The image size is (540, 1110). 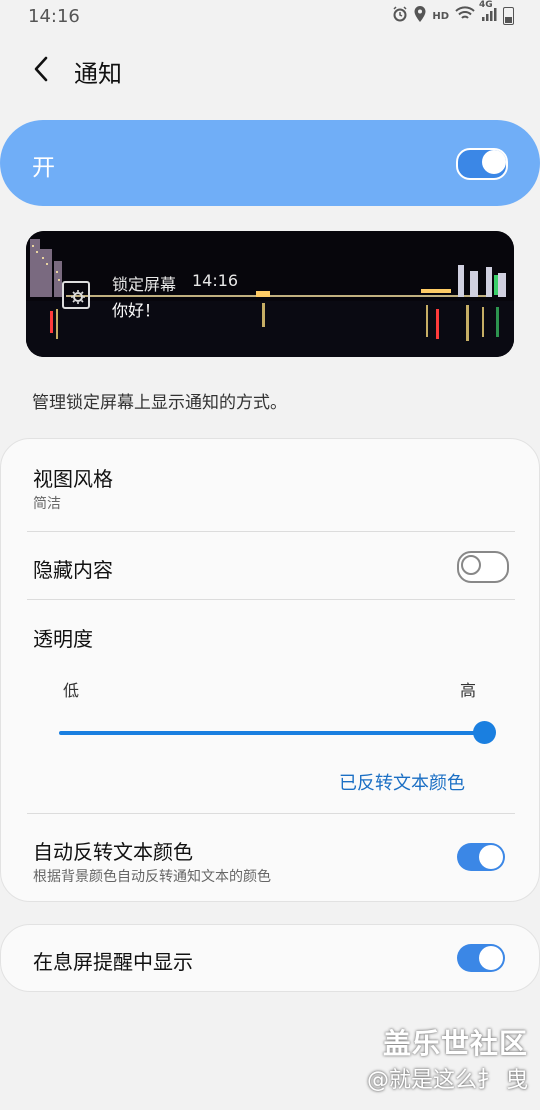 I want to click on auto-invert-toggle, so click(x=481, y=857).